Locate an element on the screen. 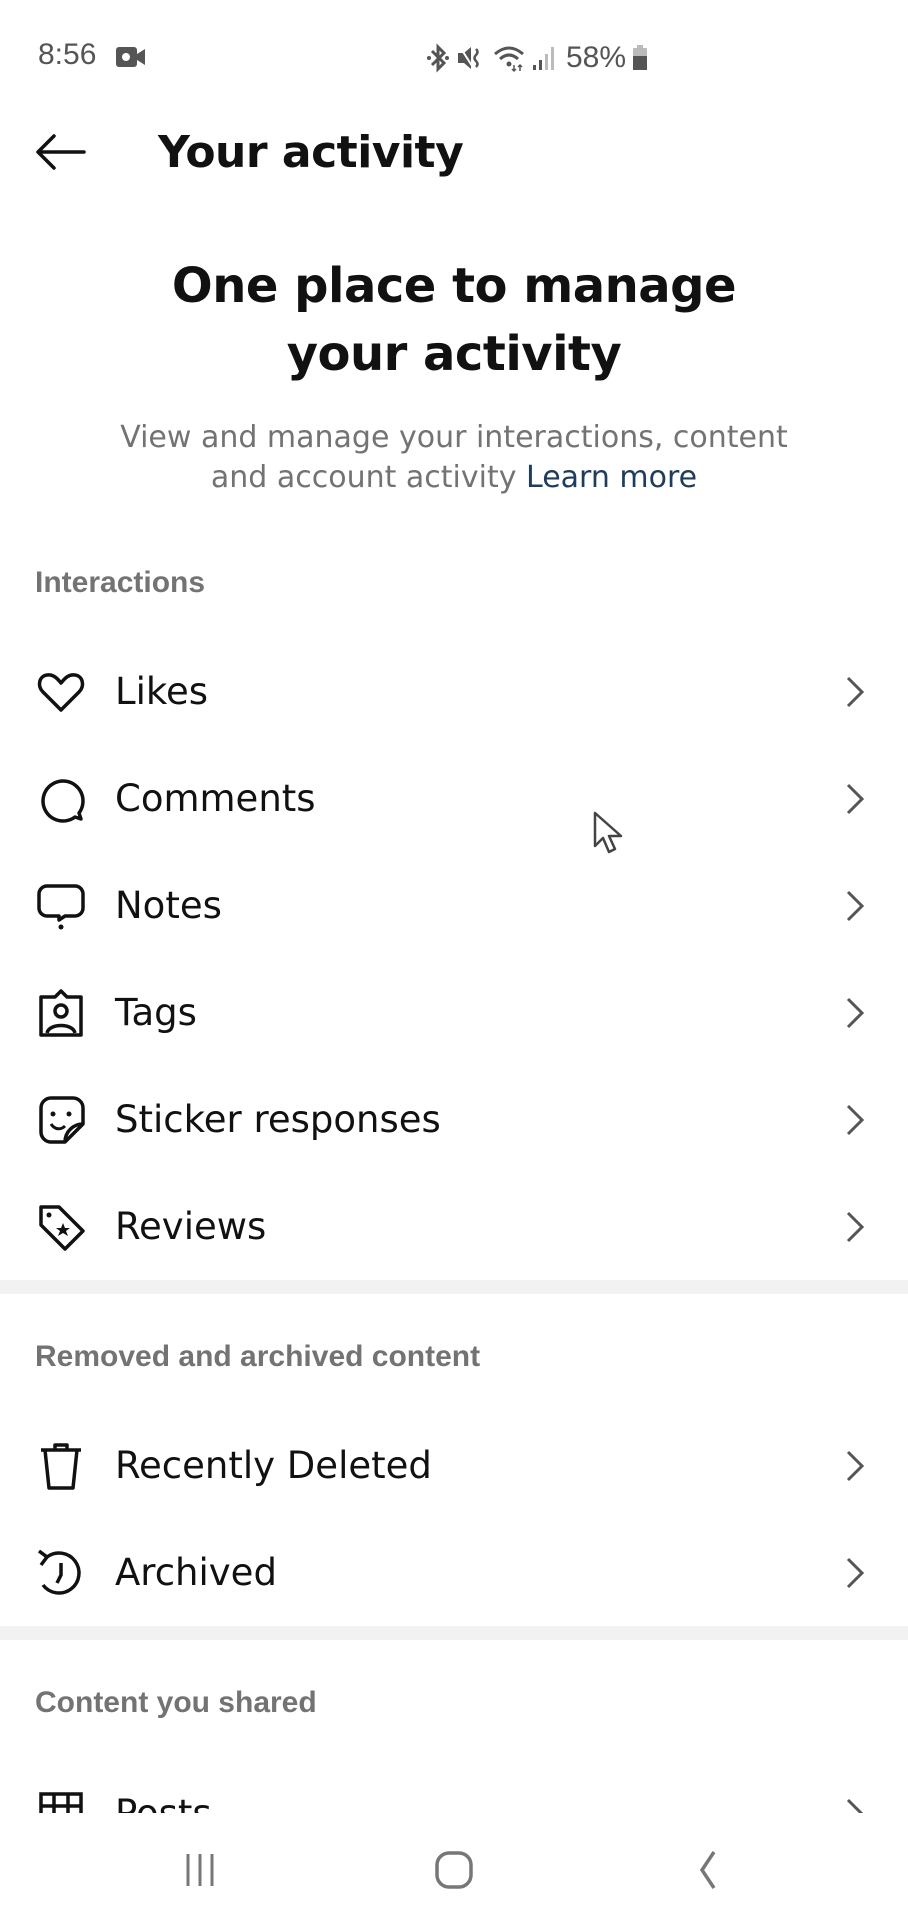 The height and width of the screenshot is (1920, 908). battery-icon is located at coordinates (640, 57).